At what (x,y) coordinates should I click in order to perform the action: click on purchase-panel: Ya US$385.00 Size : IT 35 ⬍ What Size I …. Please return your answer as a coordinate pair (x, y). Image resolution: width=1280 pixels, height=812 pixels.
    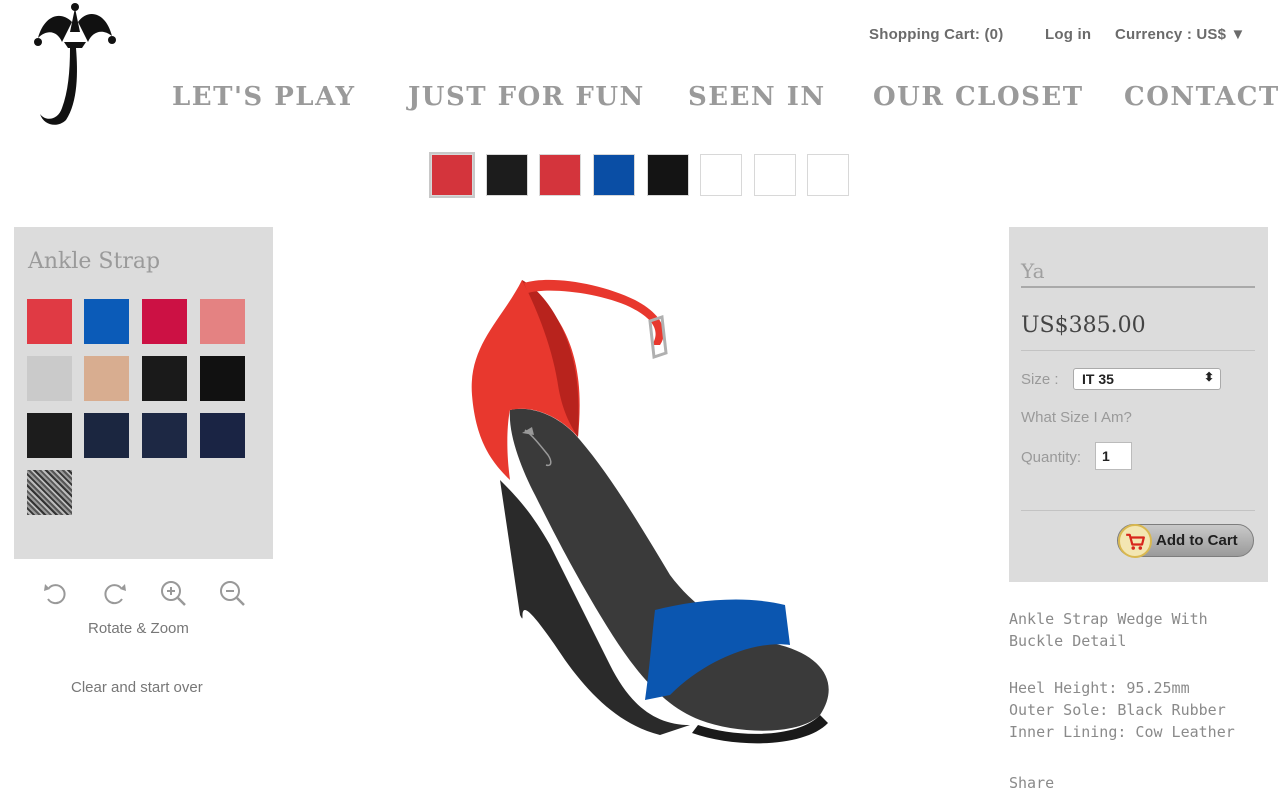
    Looking at the image, I should click on (1138, 404).